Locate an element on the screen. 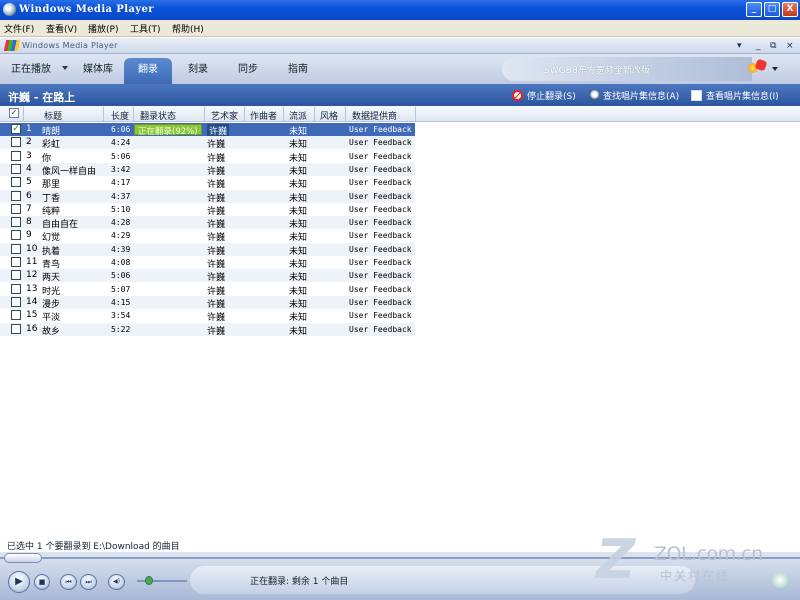  table-header: ✓ 标题 长度 翻录状态 艺术家 作曲者 流派 风格 数据提供商 is located at coordinates (400, 114).